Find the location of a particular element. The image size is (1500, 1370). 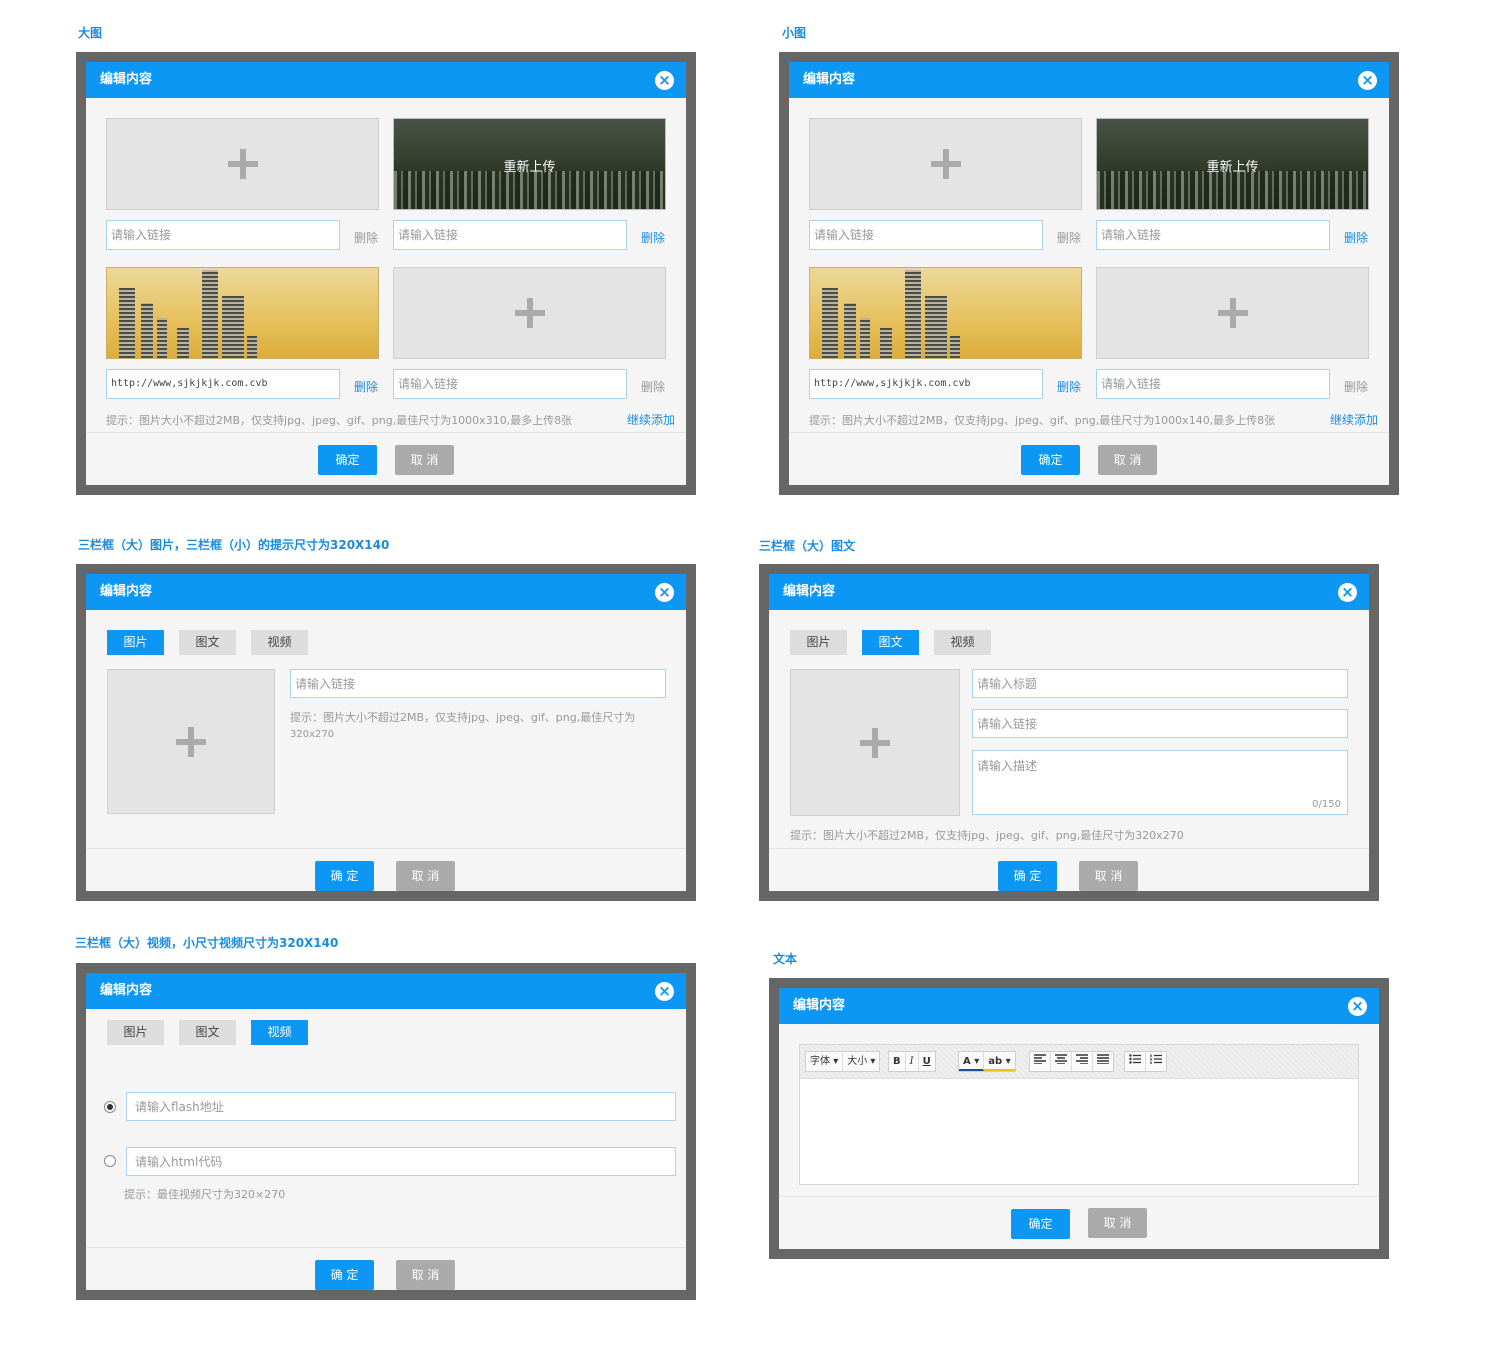

list-group is located at coordinates (1145, 1061).